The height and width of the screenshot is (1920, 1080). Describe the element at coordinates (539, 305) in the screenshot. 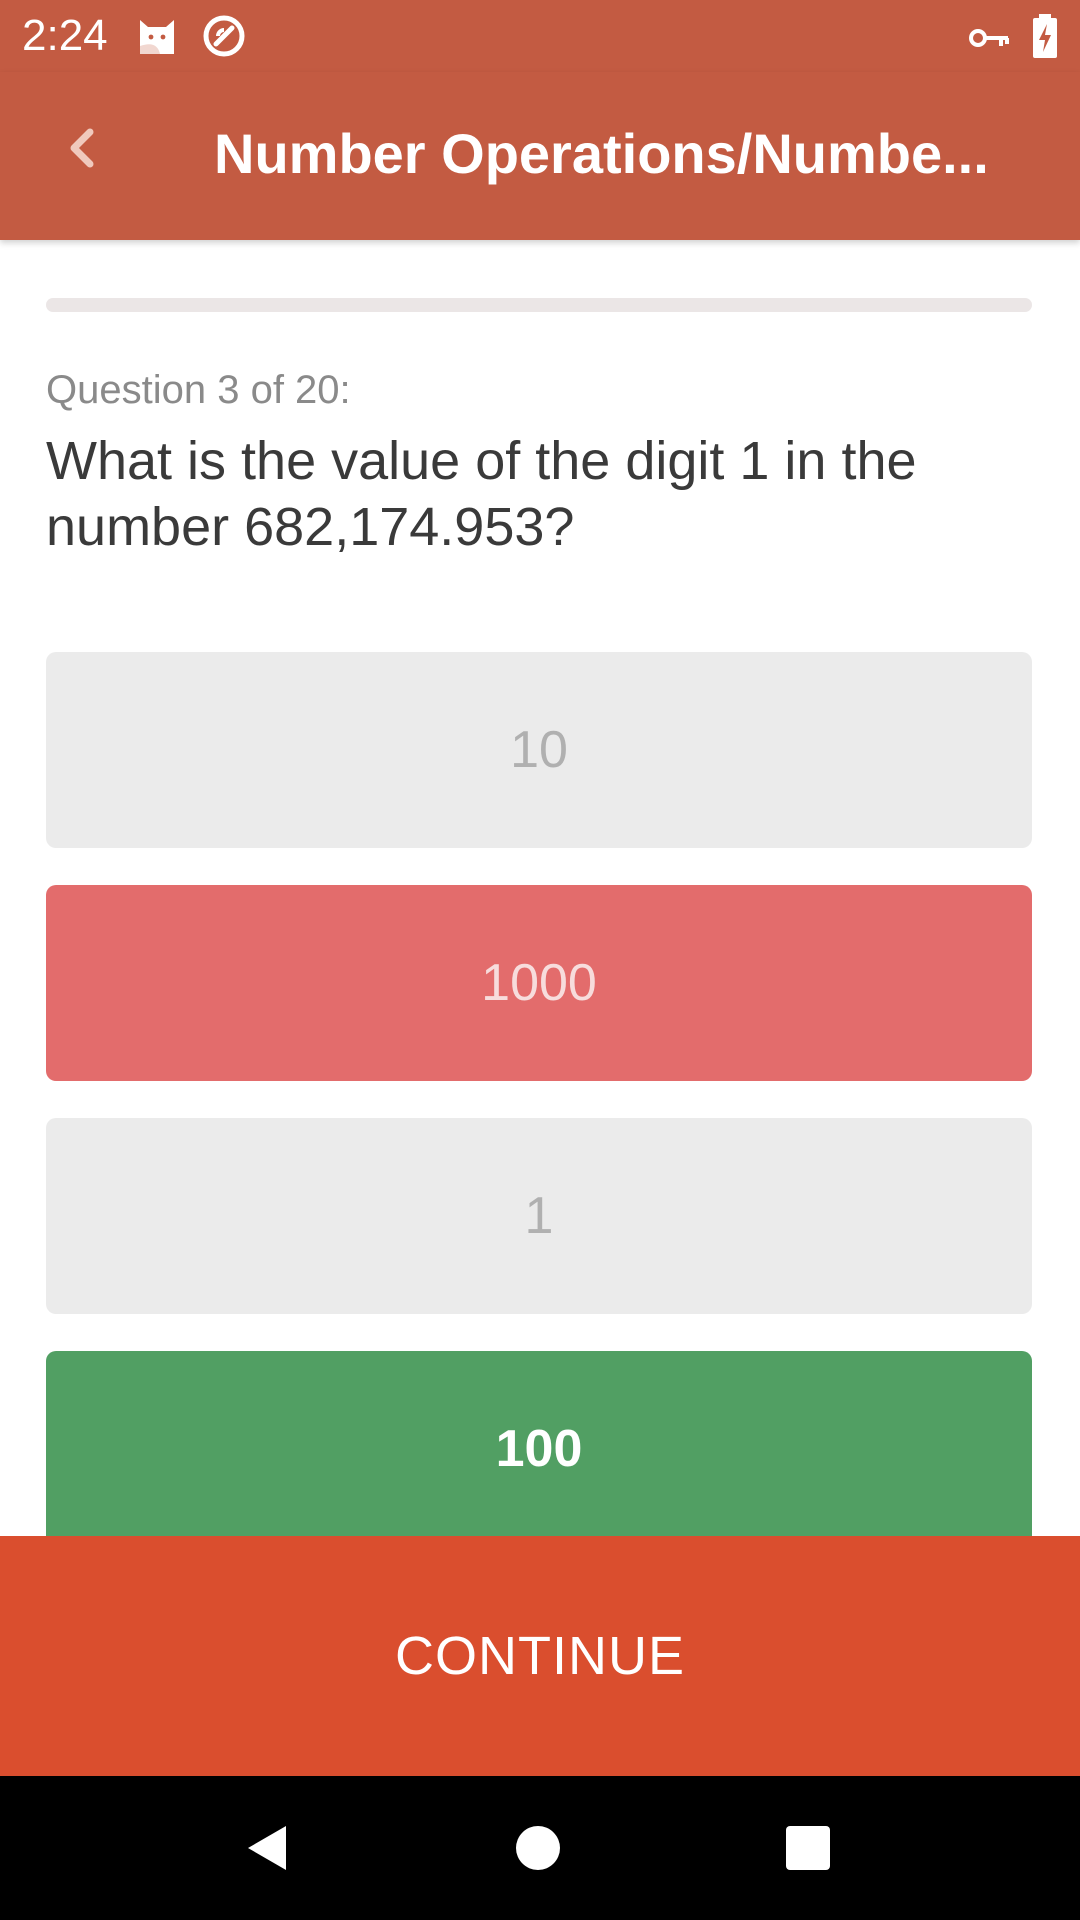

I see `quiz-progress-bar` at that location.